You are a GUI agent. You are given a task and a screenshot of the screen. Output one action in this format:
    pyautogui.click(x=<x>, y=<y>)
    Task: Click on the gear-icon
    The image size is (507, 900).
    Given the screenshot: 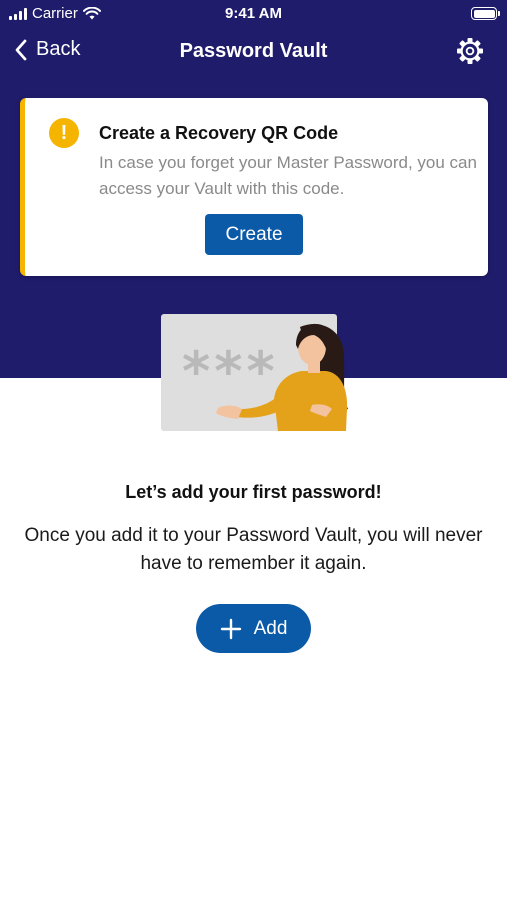 What is the action you would take?
    pyautogui.click(x=470, y=51)
    